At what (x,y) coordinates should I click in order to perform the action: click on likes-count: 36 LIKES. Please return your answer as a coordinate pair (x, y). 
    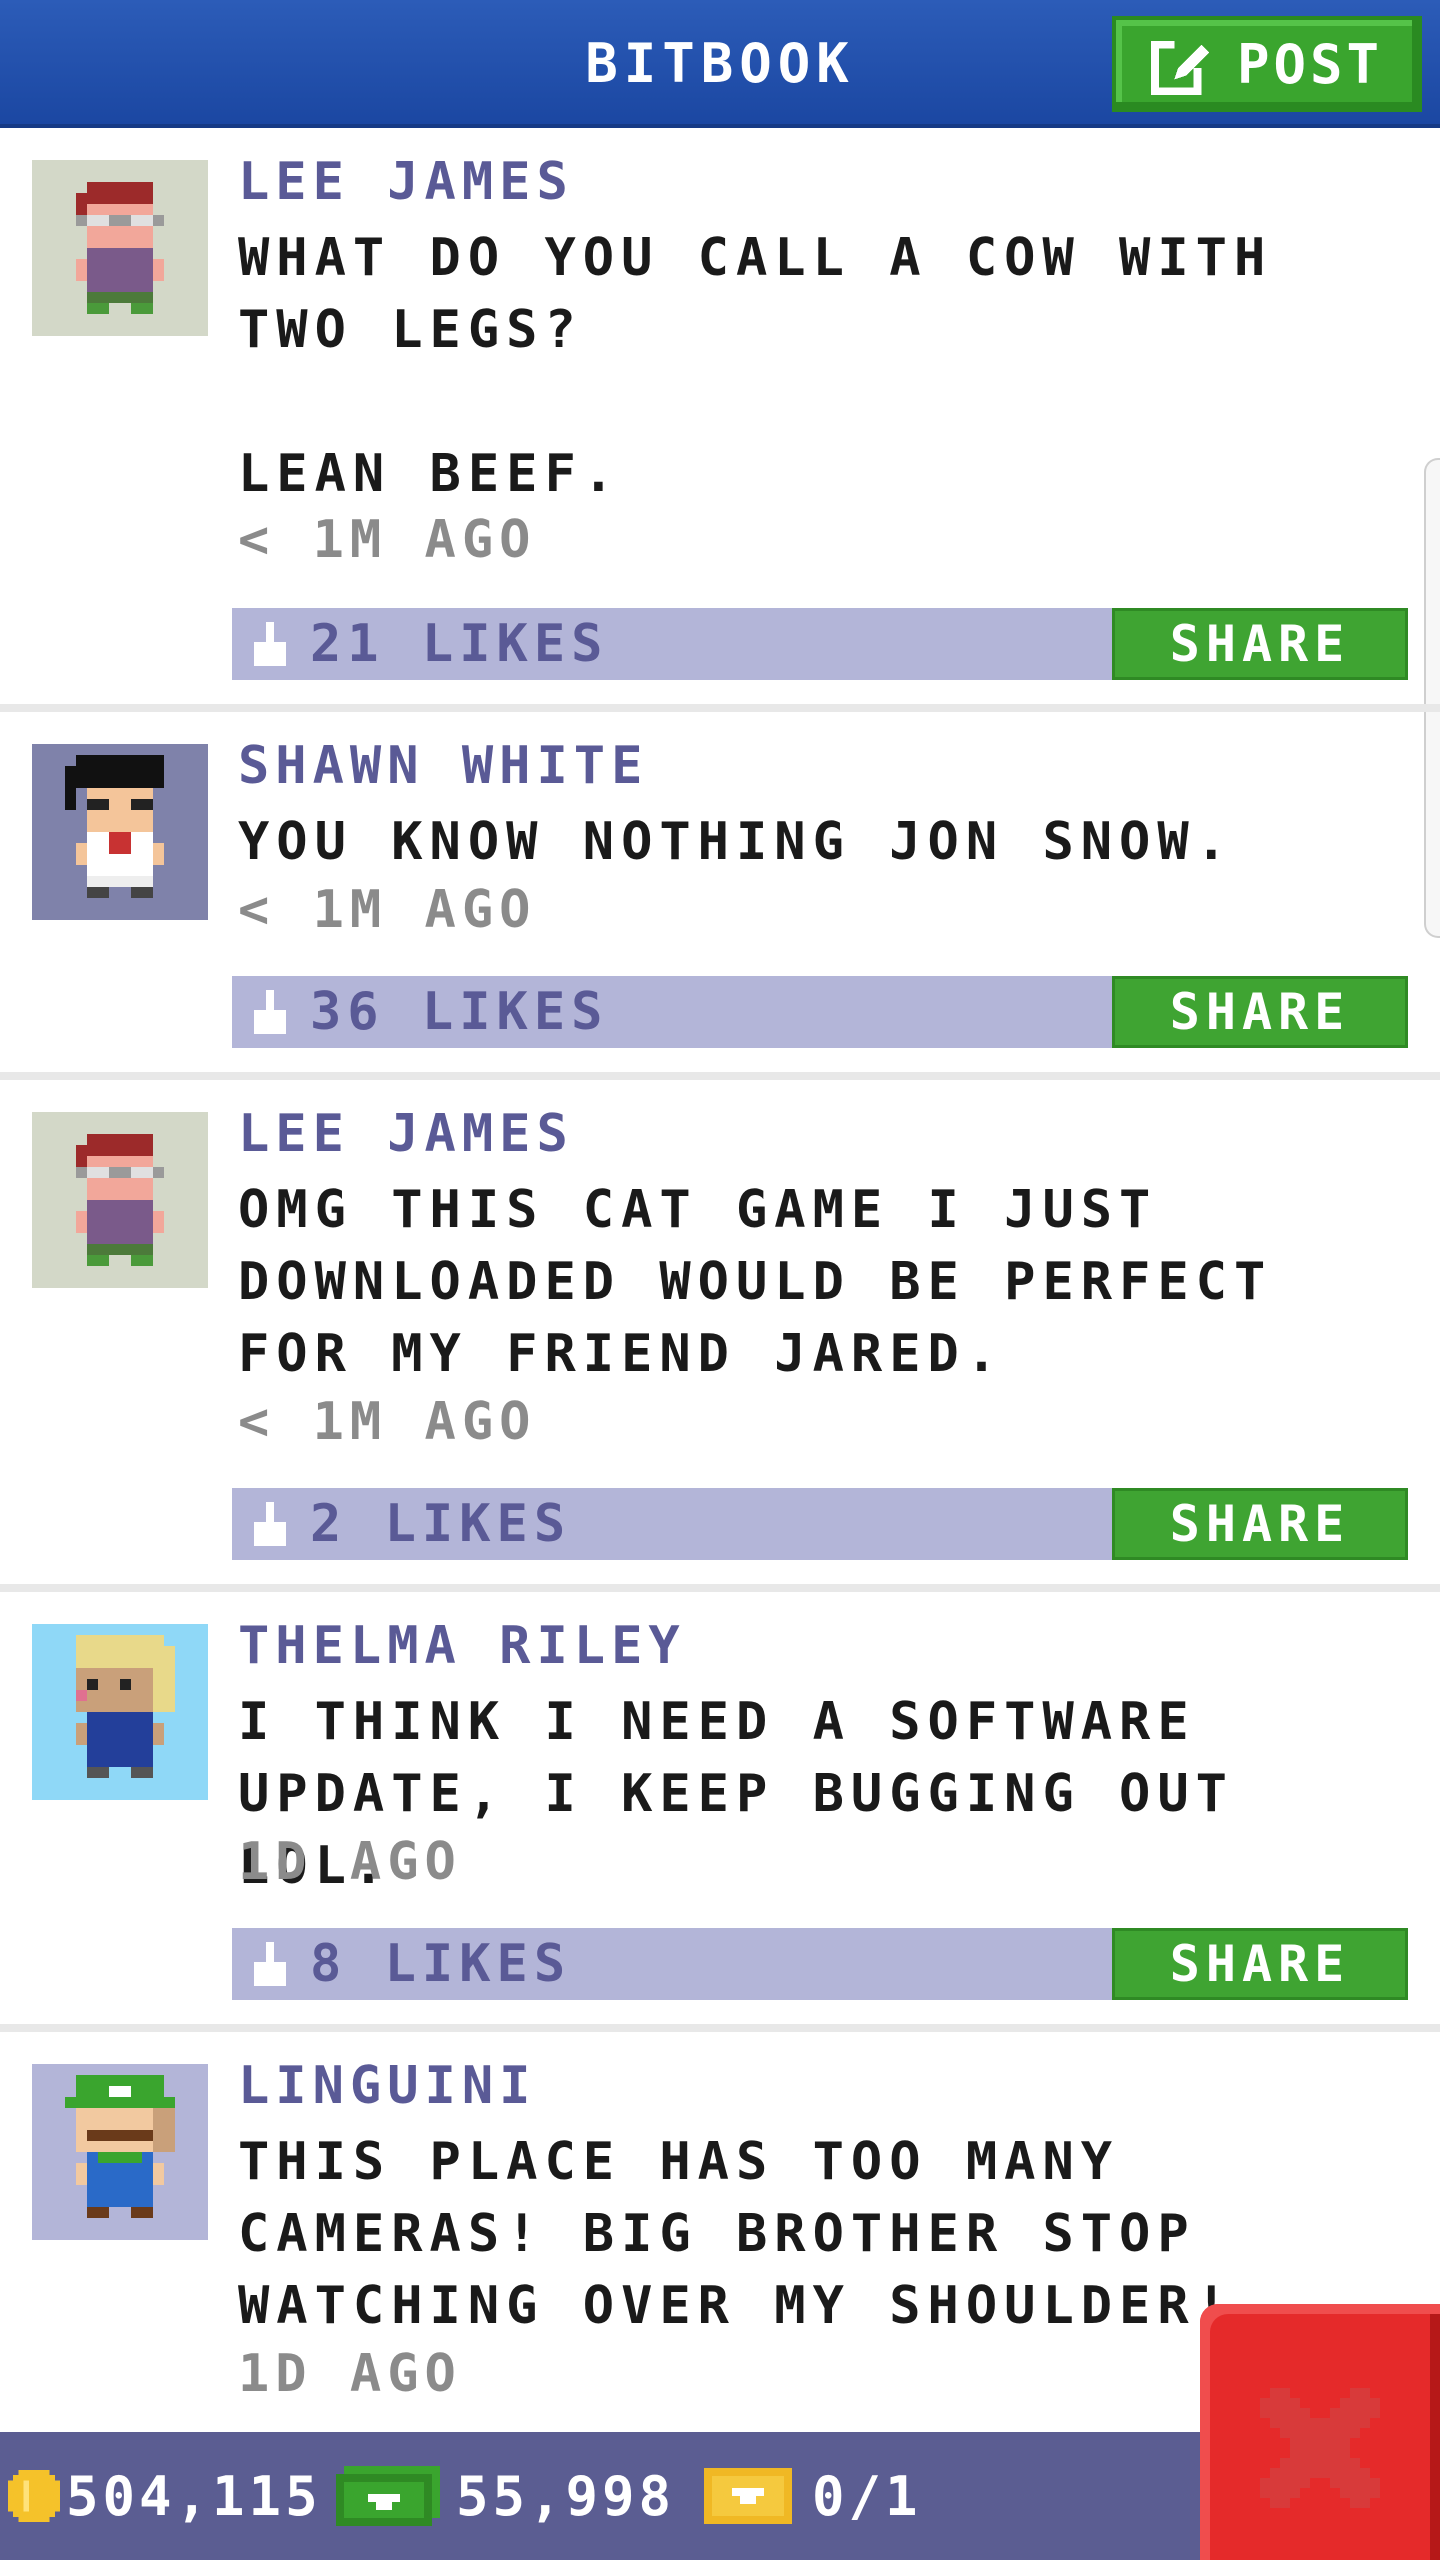
    Looking at the image, I should click on (459, 1012).